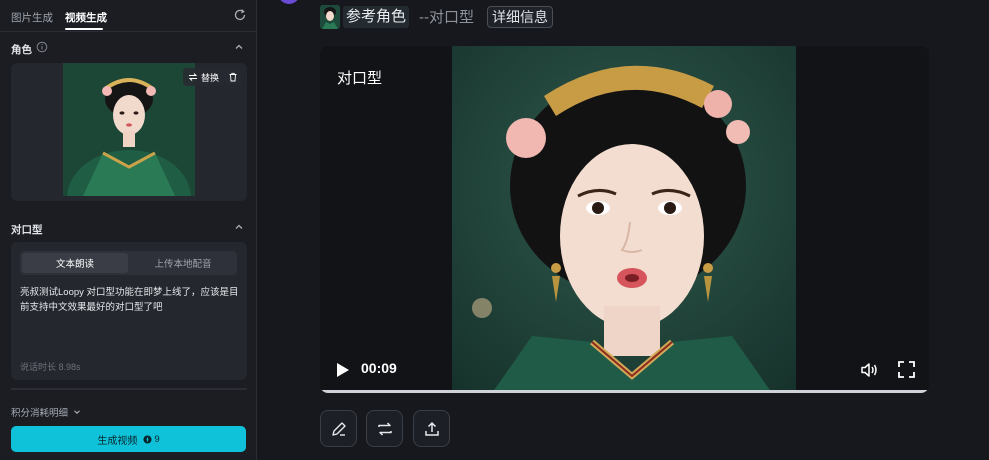 The width and height of the screenshot is (989, 460). I want to click on character-thumbnail, so click(129, 129).